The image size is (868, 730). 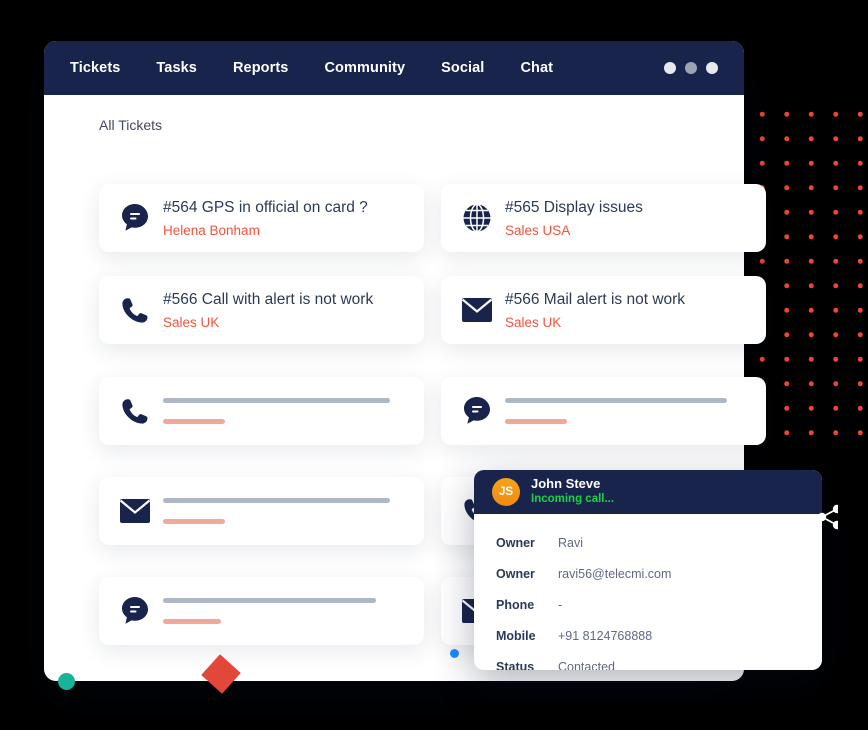 I want to click on detail-row: Owner ravi56@telecmi.com, so click(x=659, y=573).